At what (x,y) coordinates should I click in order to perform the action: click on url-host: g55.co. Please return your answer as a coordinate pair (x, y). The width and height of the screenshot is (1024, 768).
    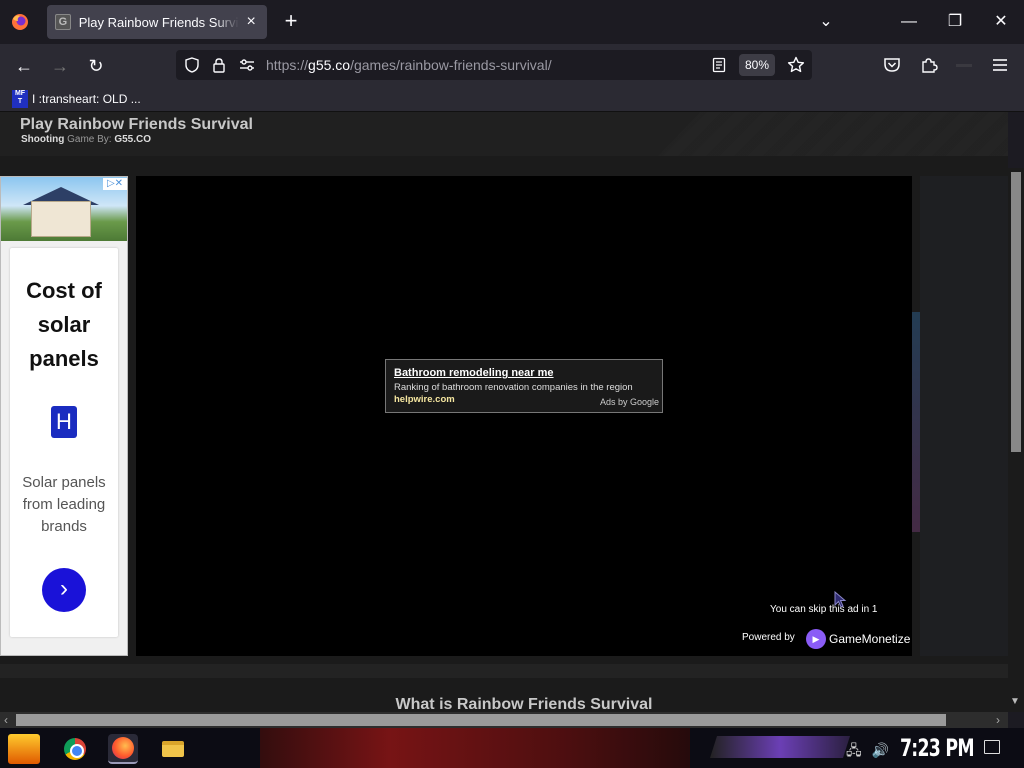
    Looking at the image, I should click on (329, 65).